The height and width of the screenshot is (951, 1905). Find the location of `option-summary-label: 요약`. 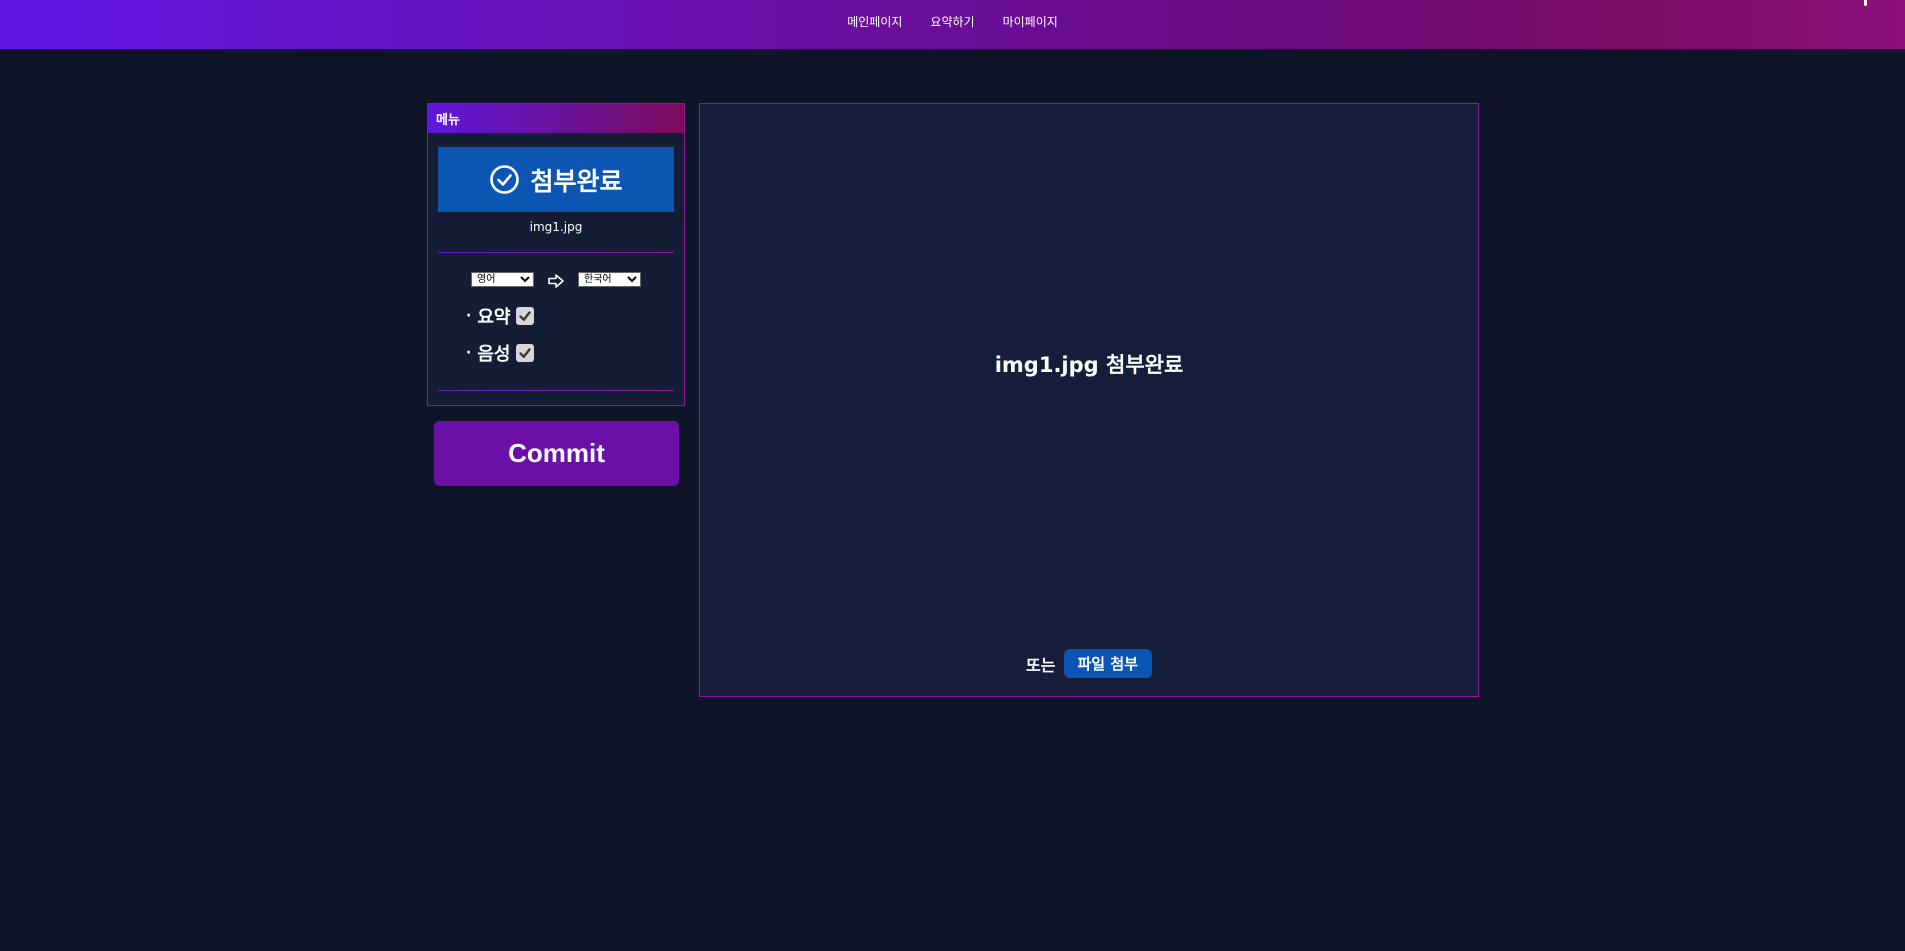

option-summary-label: 요약 is located at coordinates (494, 317).